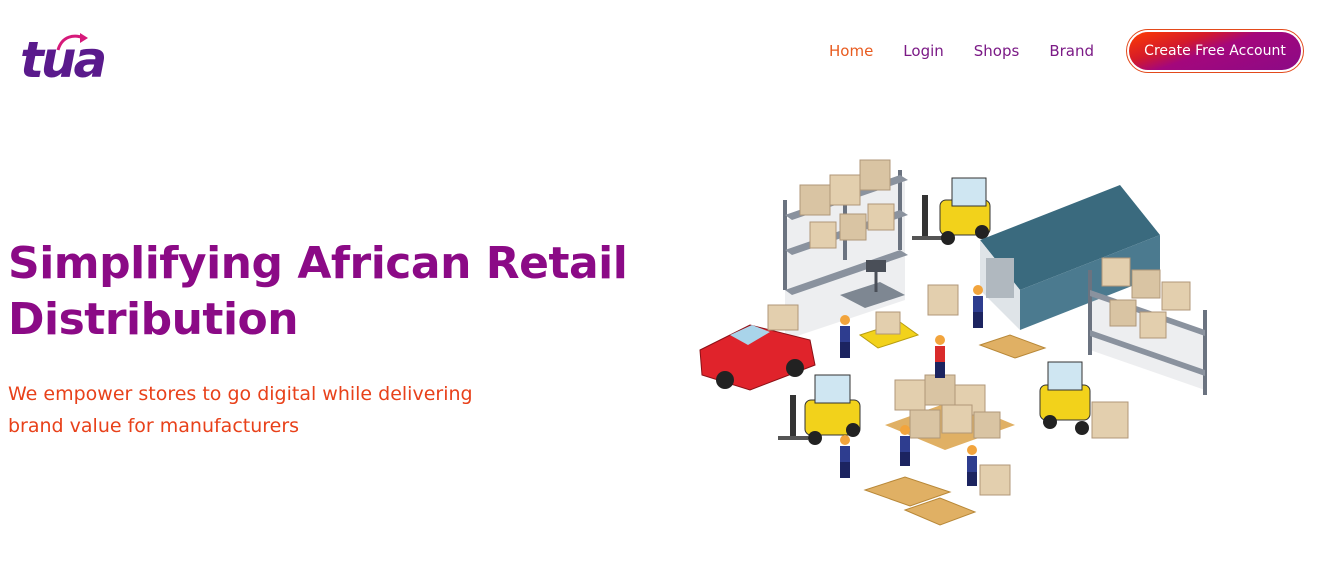 The width and height of the screenshot is (1336, 583). I want to click on hero-subtitle-line-2: brand value for manufacturers, so click(154, 426).